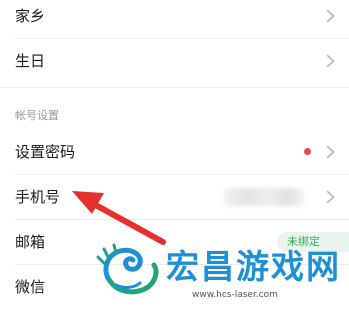  Describe the element at coordinates (174, 197) in the screenshot. I see `row-phone: 手机号` at that location.